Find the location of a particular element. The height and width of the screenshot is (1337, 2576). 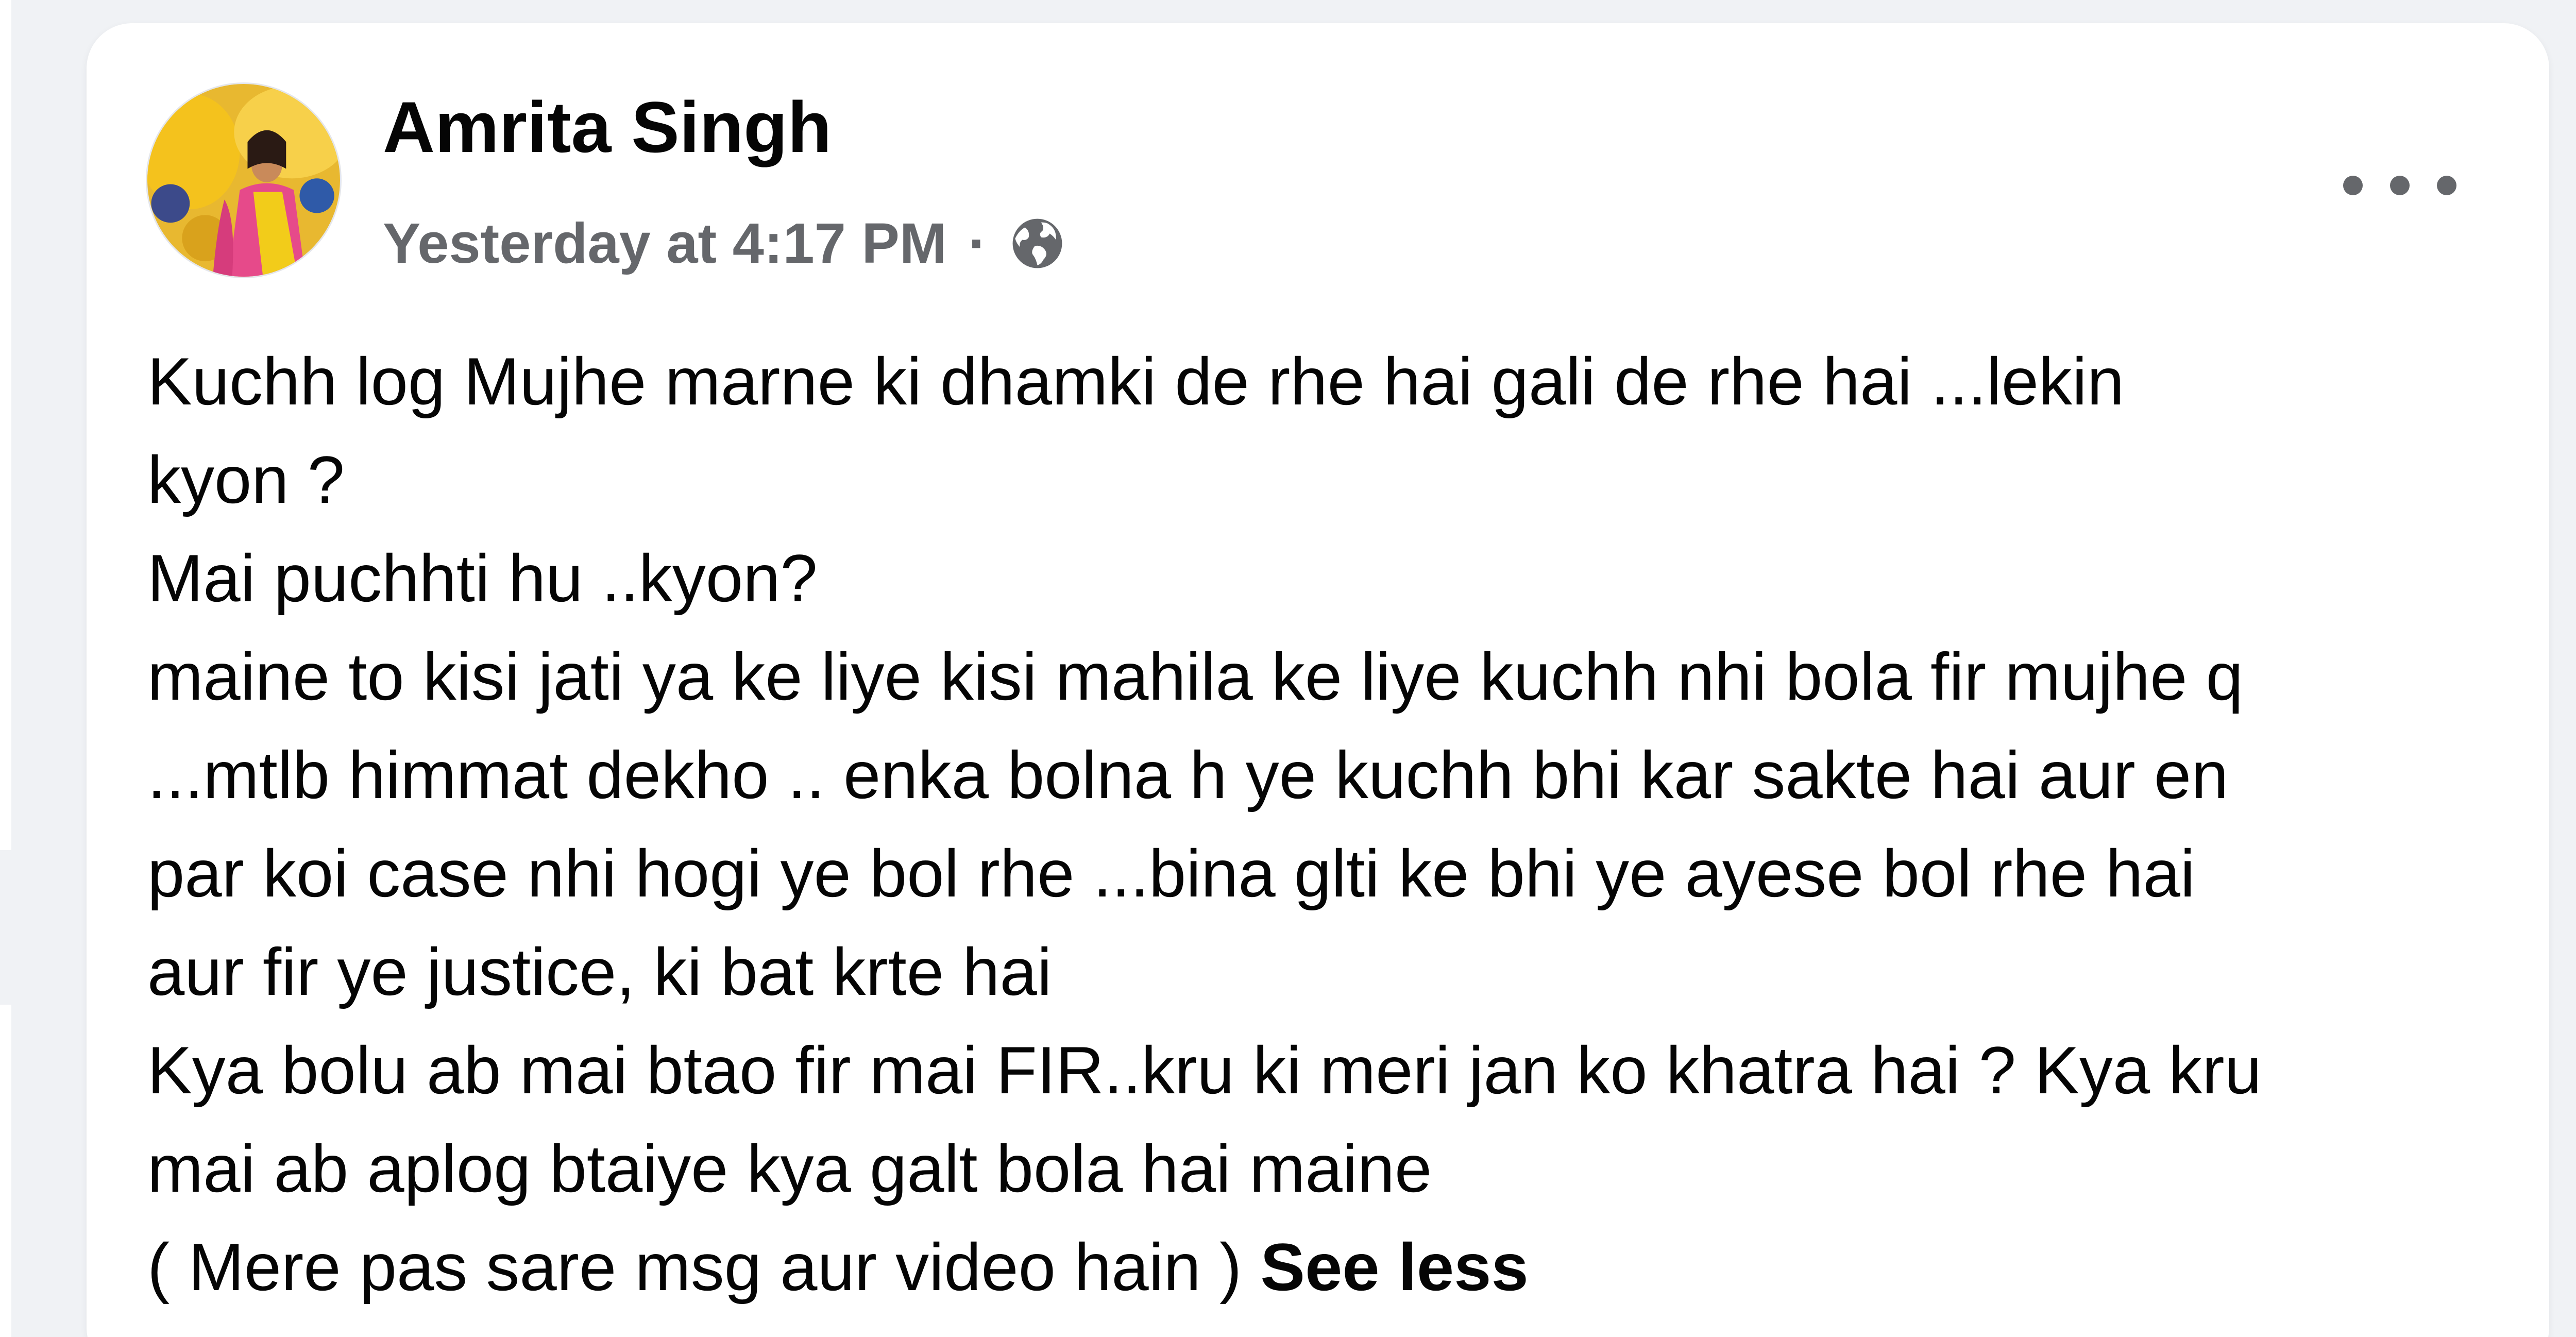

author-avatar is located at coordinates (244, 180).